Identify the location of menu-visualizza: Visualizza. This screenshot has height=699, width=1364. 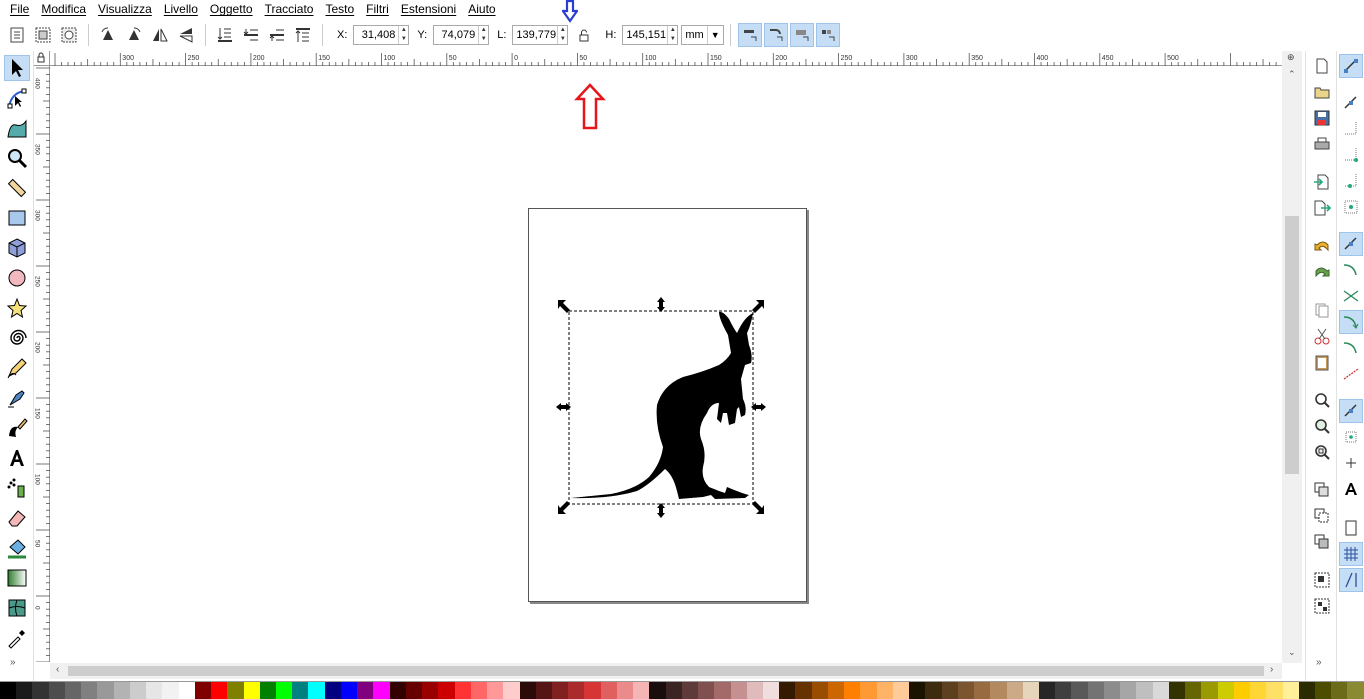
(125, 9).